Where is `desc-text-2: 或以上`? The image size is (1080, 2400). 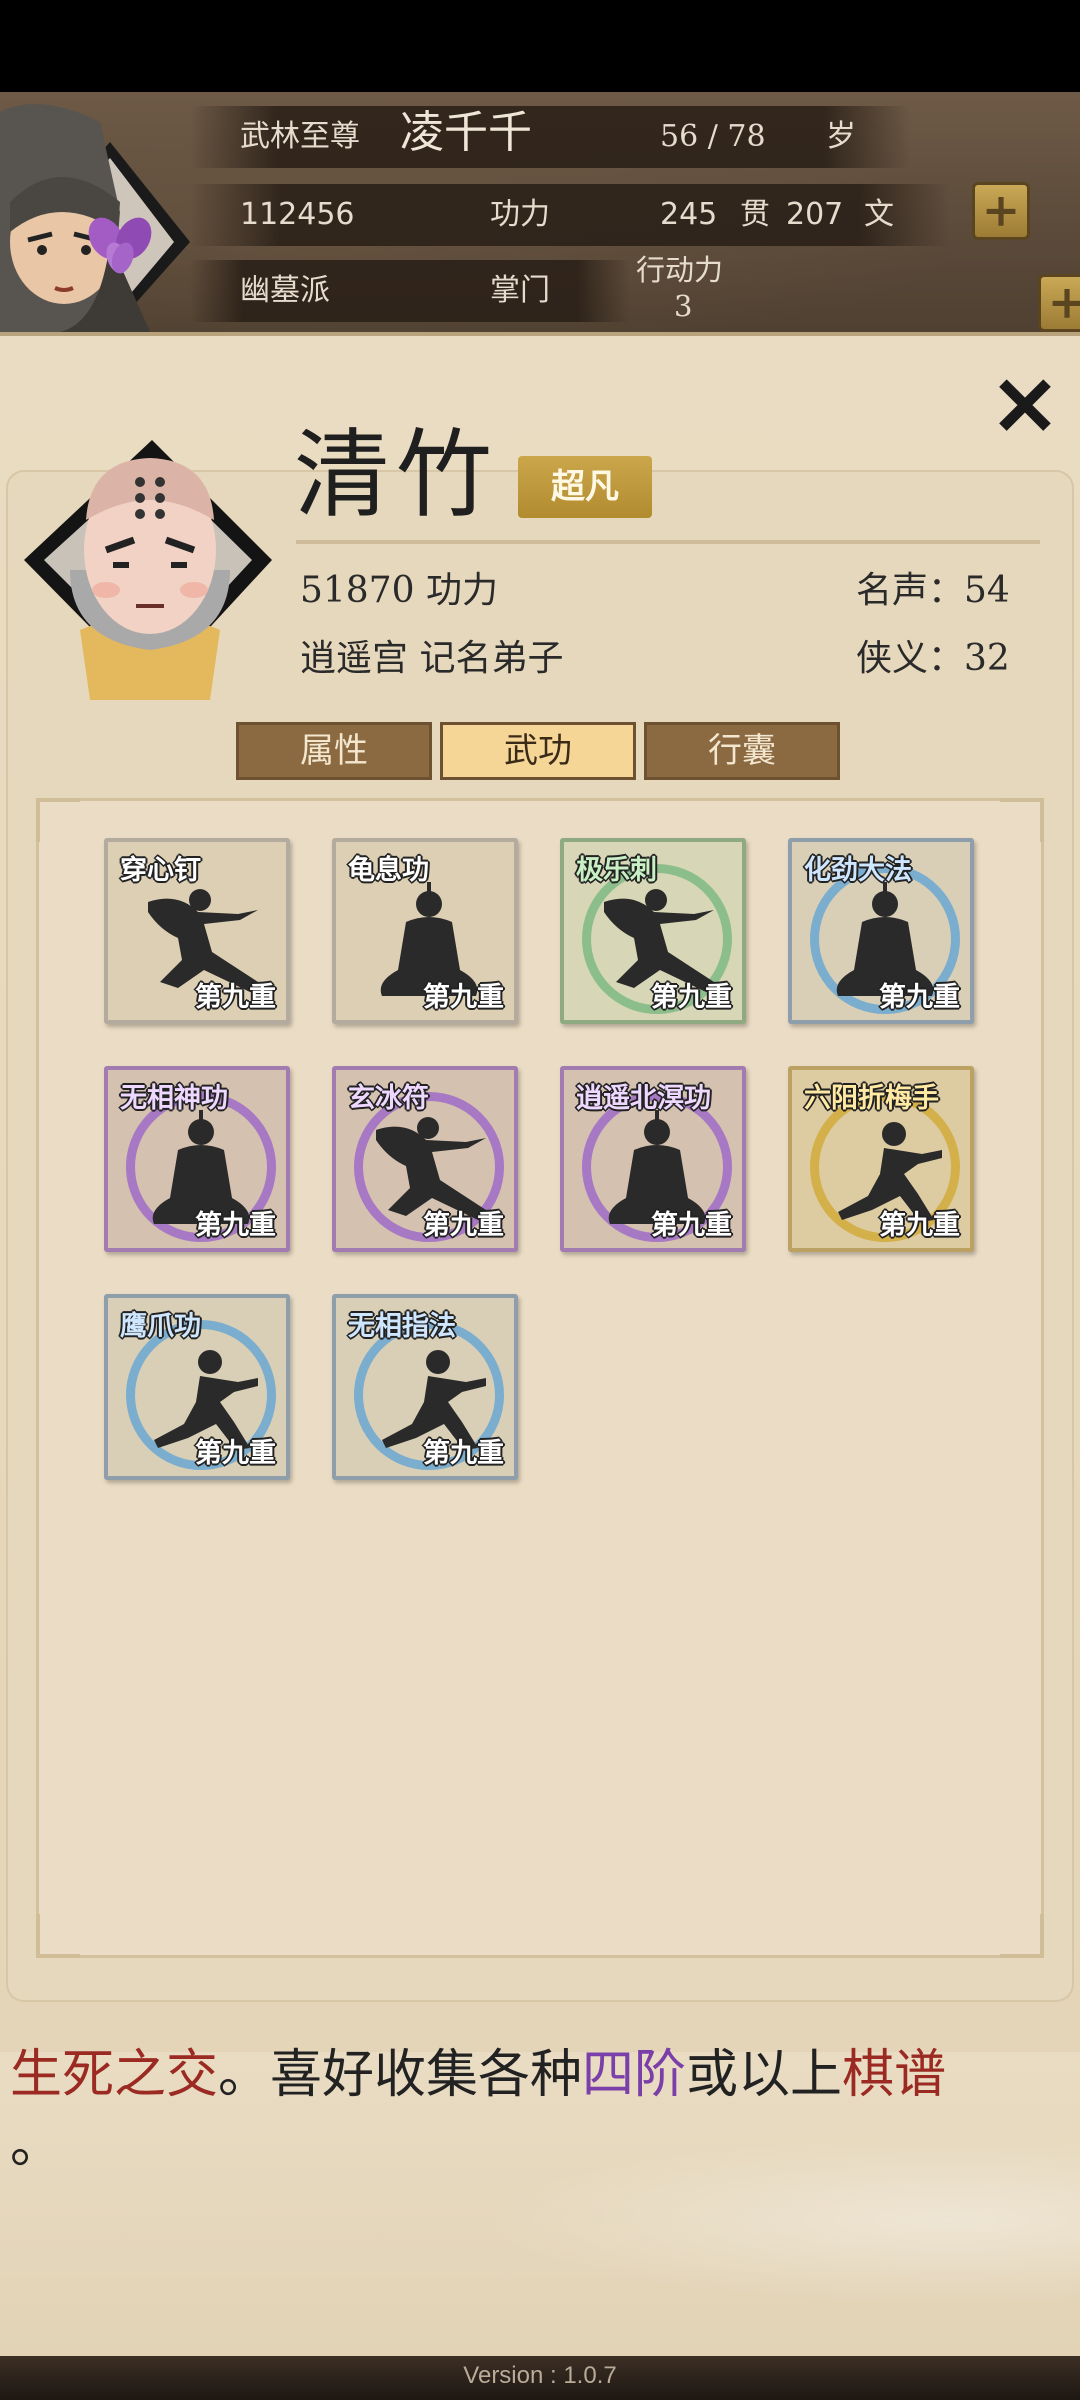
desc-text-2: 或以上 is located at coordinates (764, 2075).